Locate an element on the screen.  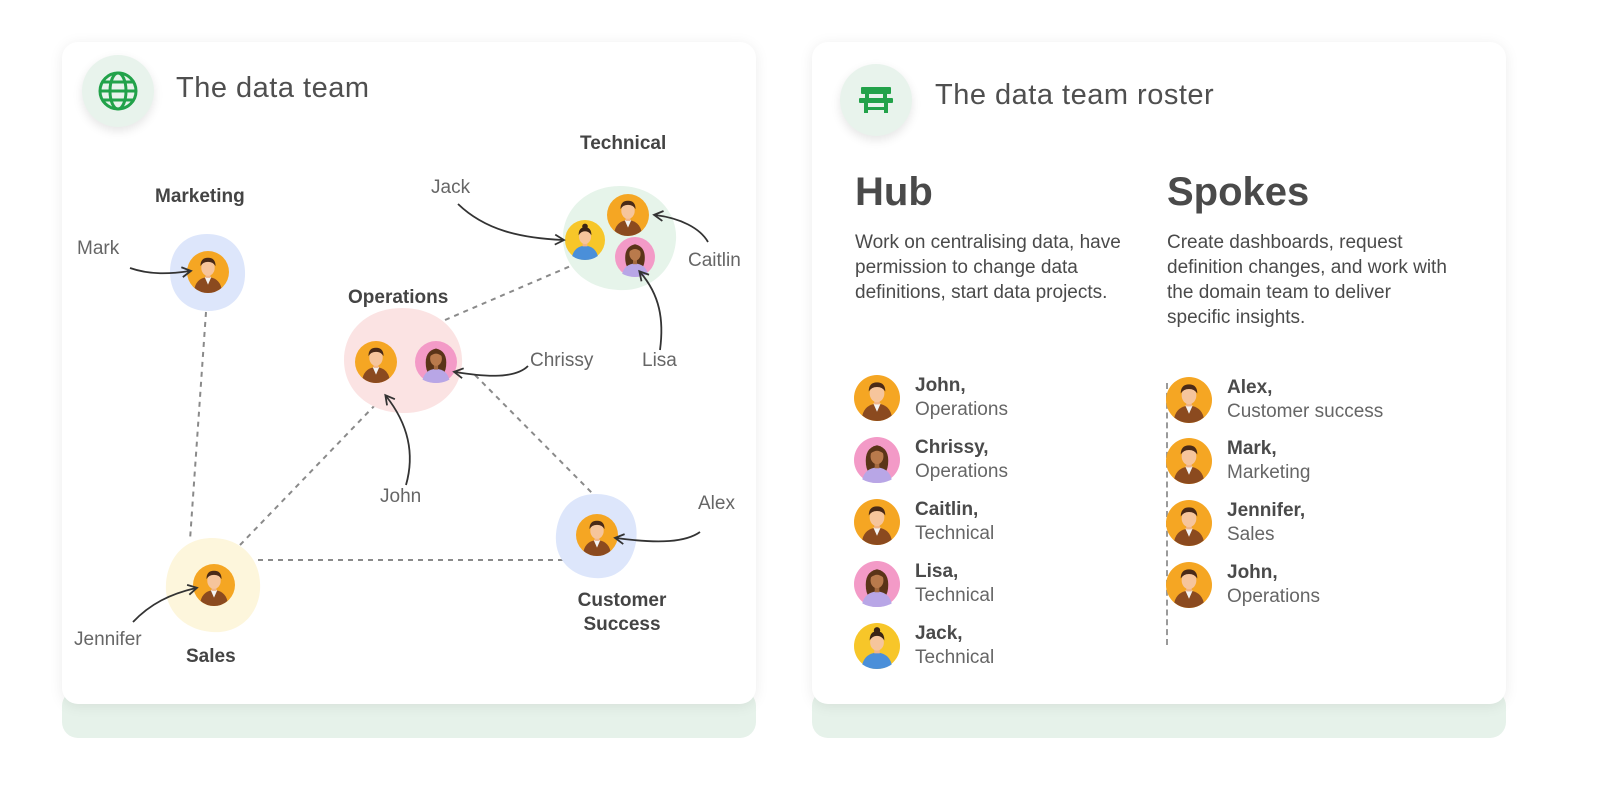
hub-member-row: John, Operations is located at coordinates (931, 398).